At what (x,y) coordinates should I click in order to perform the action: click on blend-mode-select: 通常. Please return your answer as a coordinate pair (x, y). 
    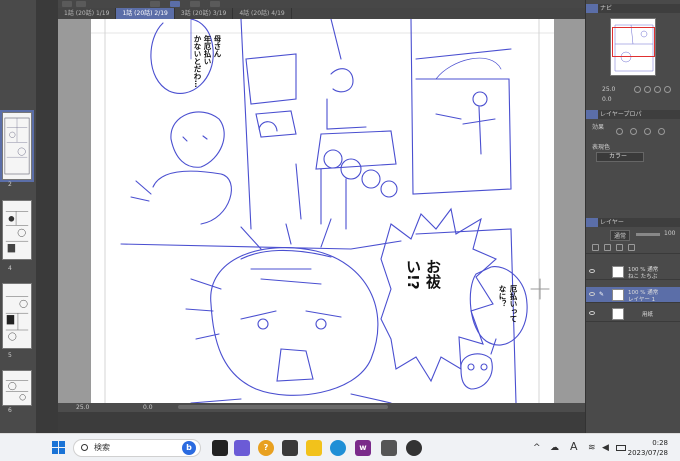
    Looking at the image, I should click on (620, 235).